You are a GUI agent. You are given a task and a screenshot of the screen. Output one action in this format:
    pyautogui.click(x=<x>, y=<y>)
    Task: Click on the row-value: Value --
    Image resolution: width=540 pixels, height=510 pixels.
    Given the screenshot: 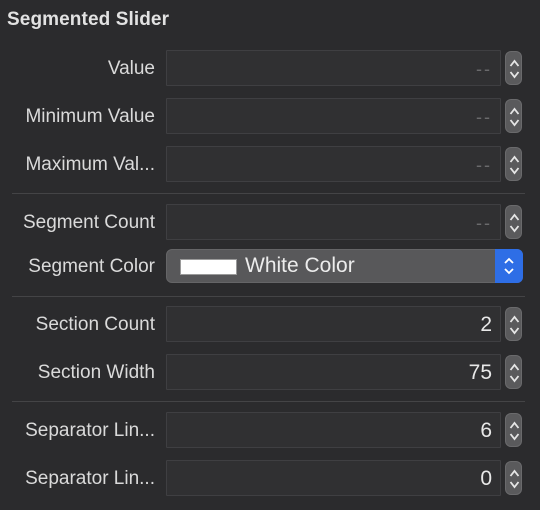 What is the action you would take?
    pyautogui.click(x=270, y=69)
    